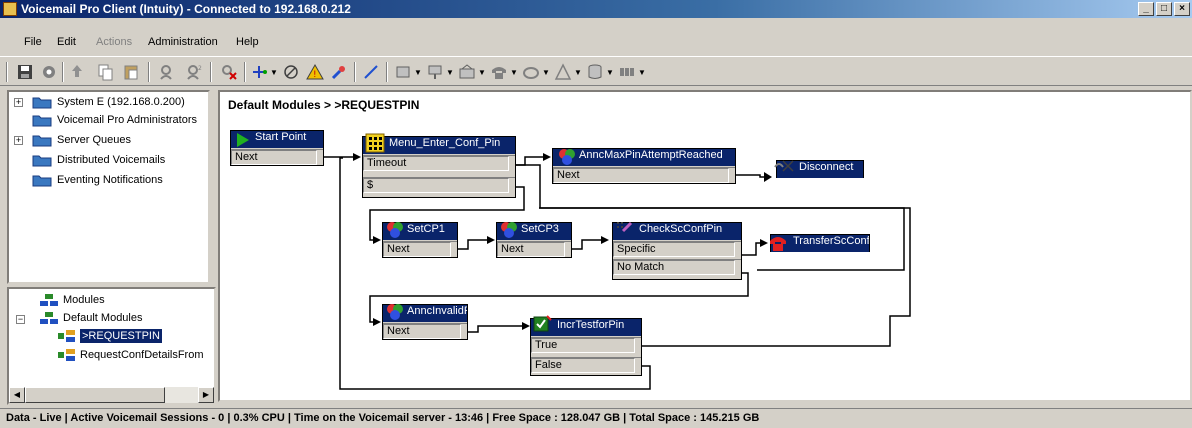  What do you see at coordinates (105, 72) in the screenshot?
I see `copy-icon` at bounding box center [105, 72].